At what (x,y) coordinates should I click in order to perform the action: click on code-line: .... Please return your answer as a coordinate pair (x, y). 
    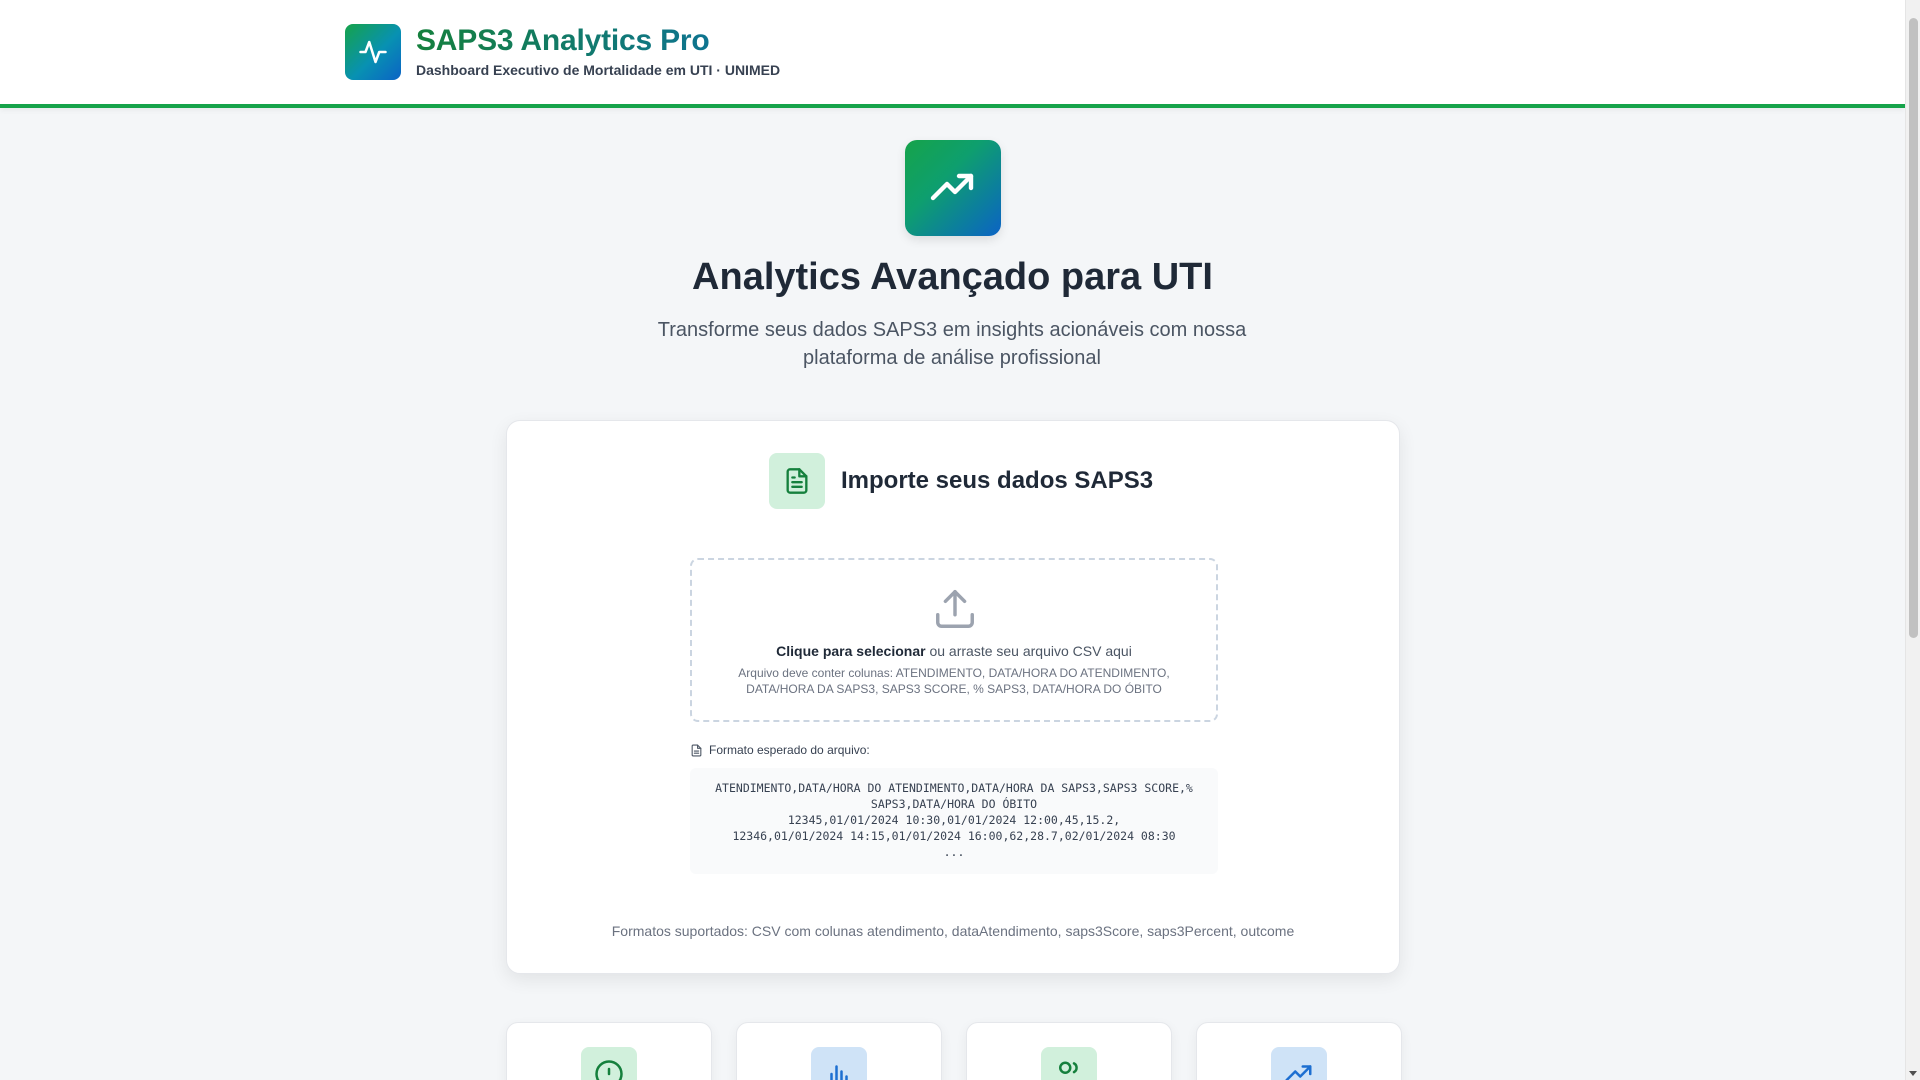
    Looking at the image, I should click on (954, 852).